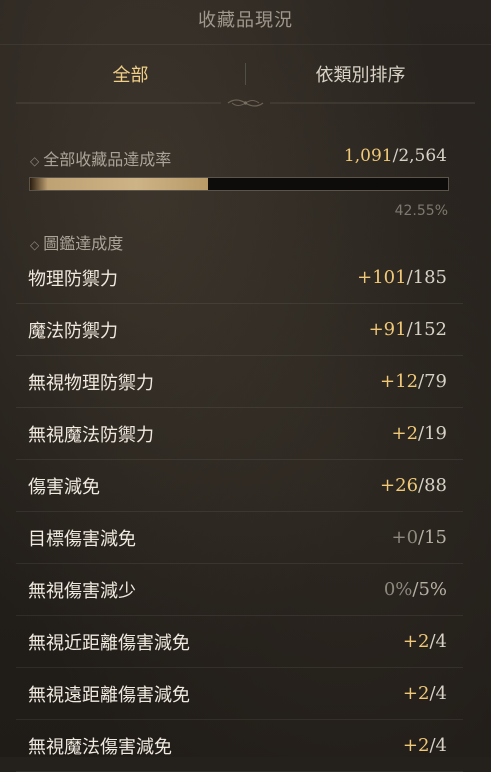 The width and height of the screenshot is (491, 772). I want to click on stat-row: 物理防禦力 +101/185, so click(239, 278).